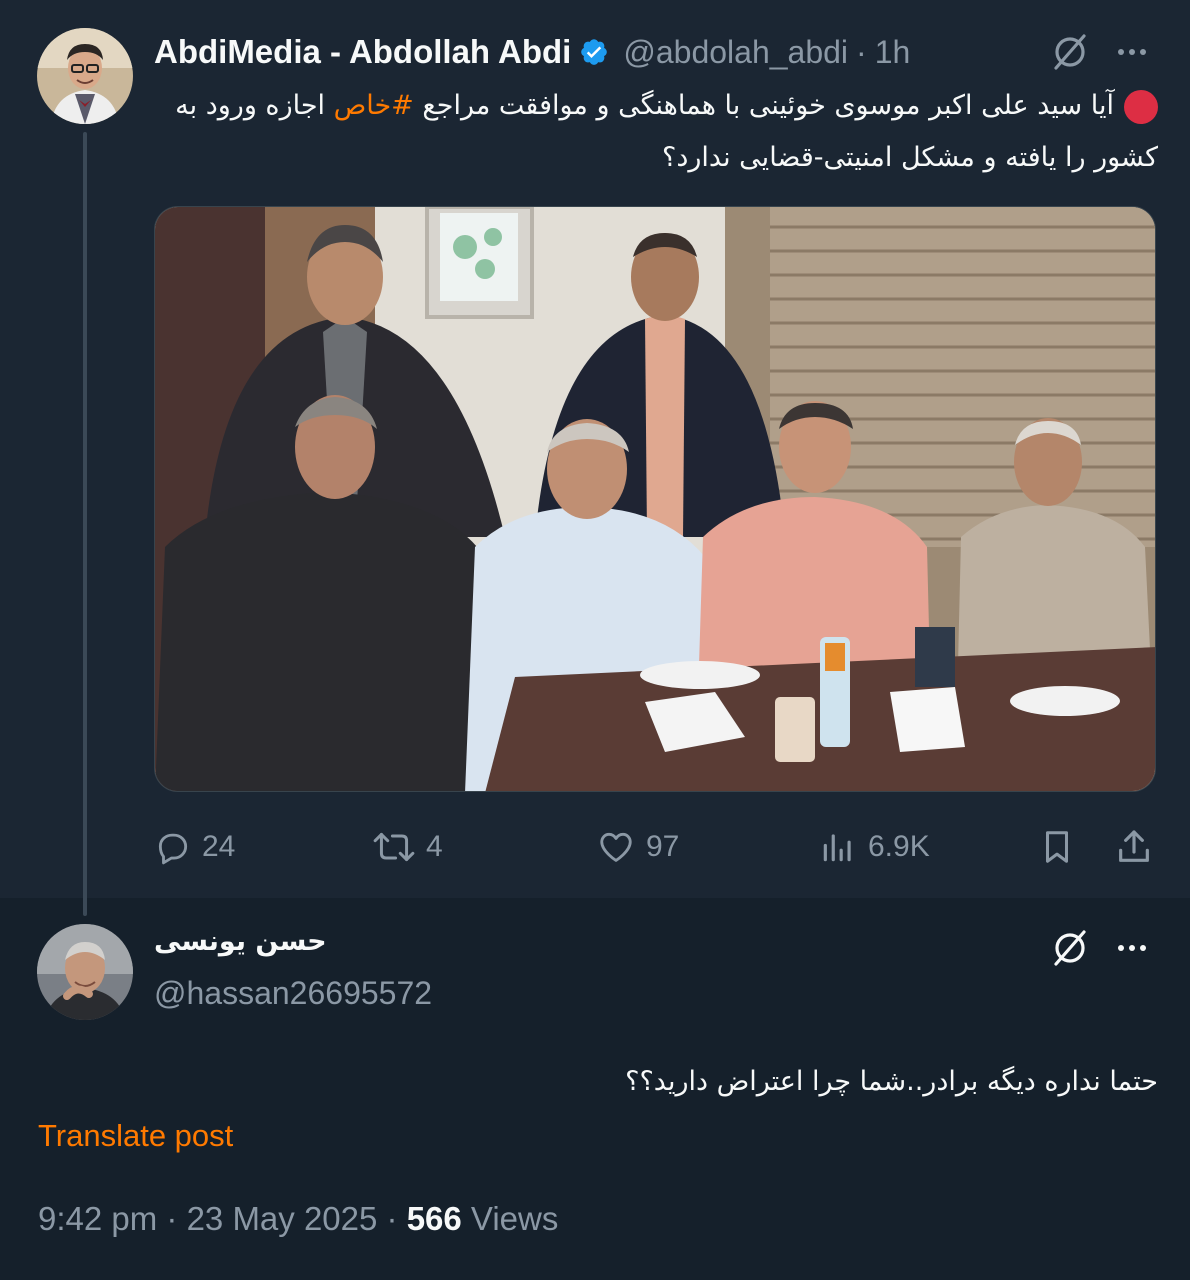  I want to click on author-name: AbdiMedia - Abdollah Abdi, so click(362, 52).